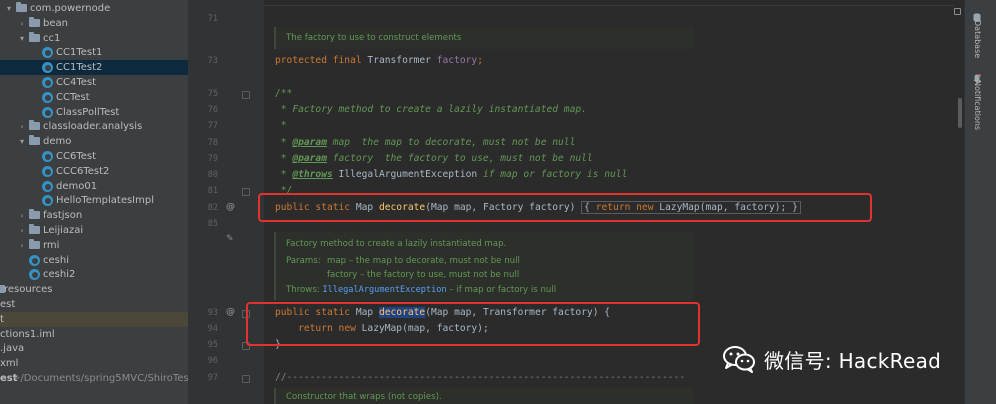 The height and width of the screenshot is (404, 996). I want to click on code-line-77: *, so click(281, 125).